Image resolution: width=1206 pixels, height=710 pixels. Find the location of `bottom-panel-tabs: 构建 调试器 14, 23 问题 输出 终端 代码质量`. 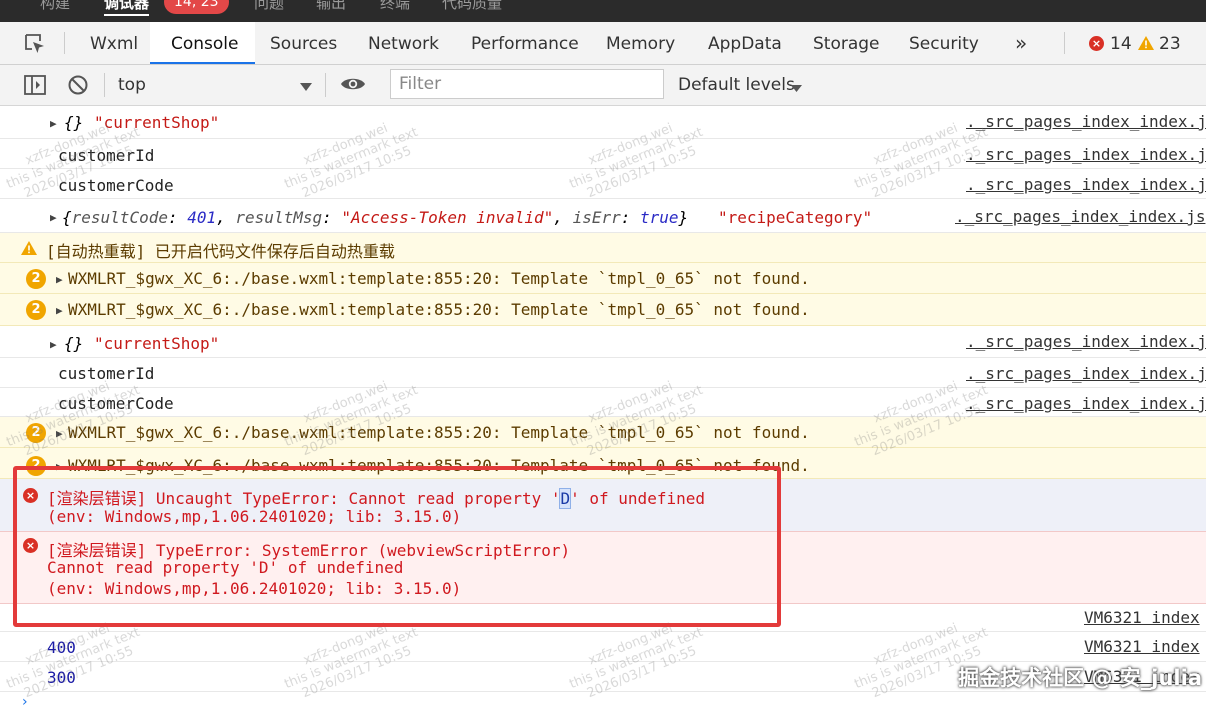

bottom-panel-tabs: 构建 调试器 14, 23 问题 输出 终端 代码质量 is located at coordinates (603, 11).